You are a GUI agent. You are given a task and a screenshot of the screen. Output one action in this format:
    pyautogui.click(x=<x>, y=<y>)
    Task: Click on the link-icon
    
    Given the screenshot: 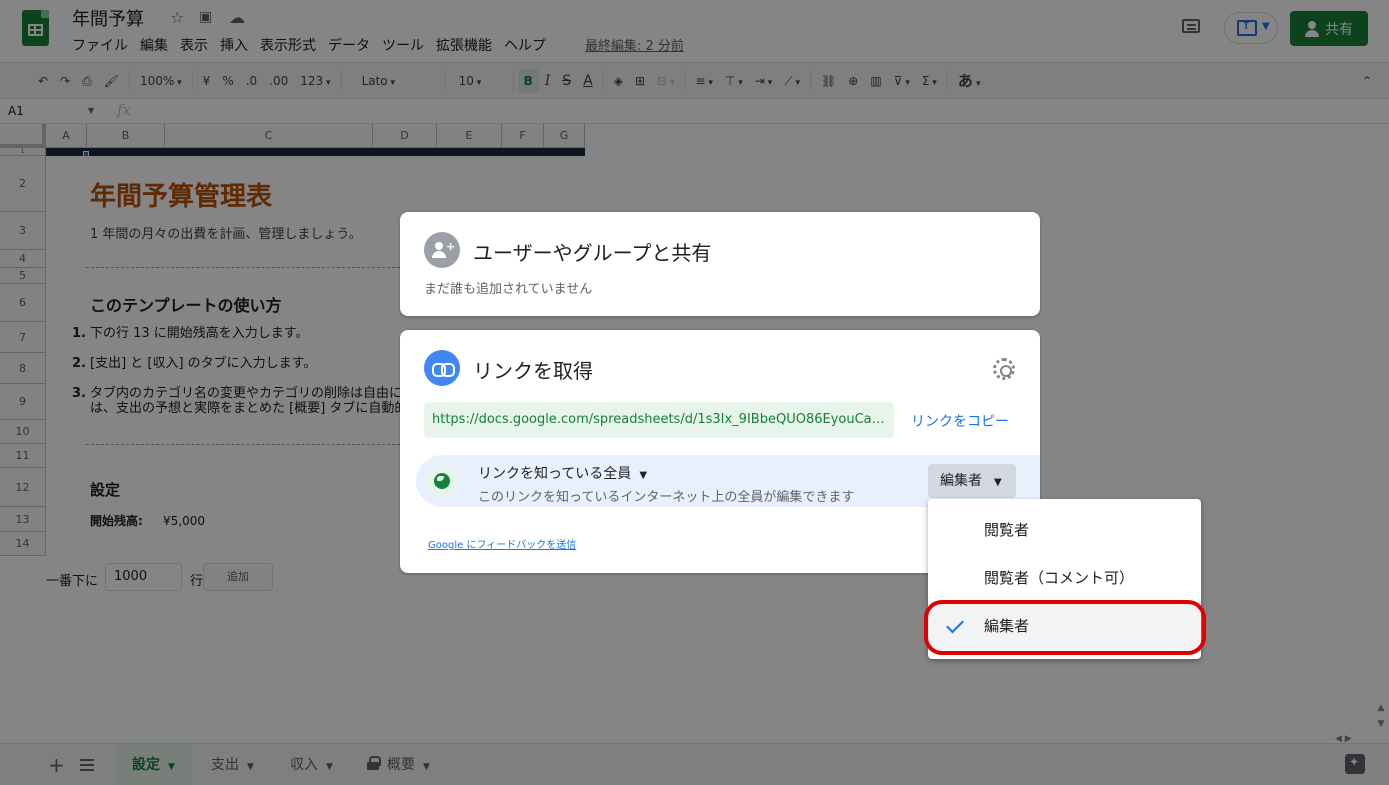 What is the action you would take?
    pyautogui.click(x=442, y=368)
    